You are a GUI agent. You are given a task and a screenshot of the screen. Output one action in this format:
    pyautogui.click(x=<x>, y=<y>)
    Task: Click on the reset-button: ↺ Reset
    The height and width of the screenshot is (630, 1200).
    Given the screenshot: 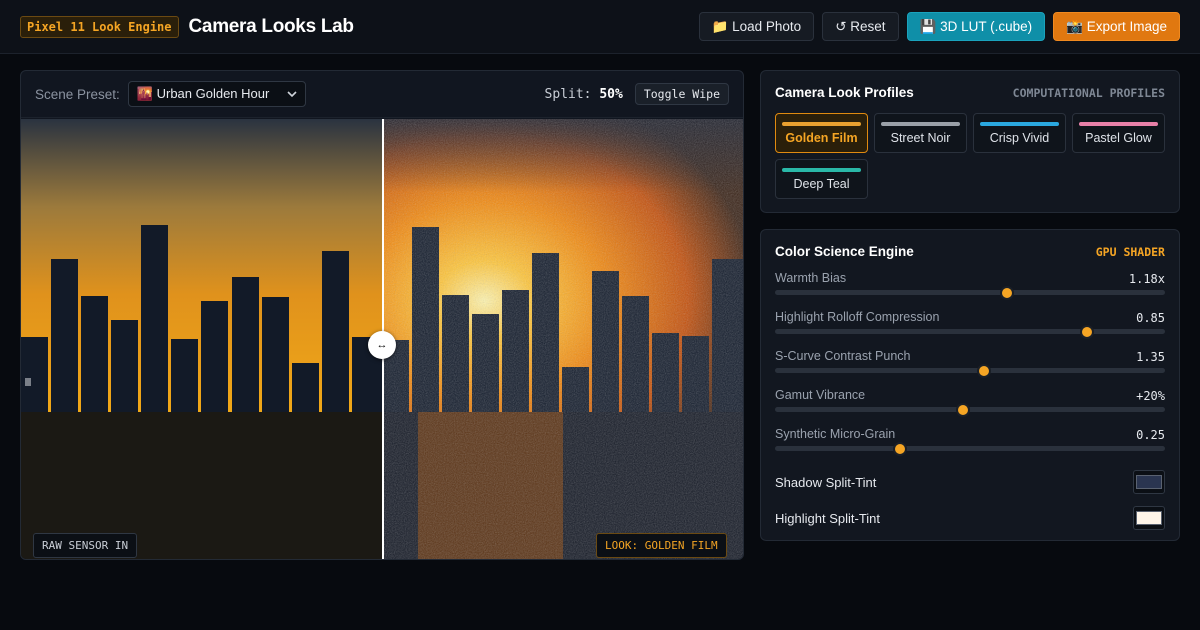 What is the action you would take?
    pyautogui.click(x=860, y=26)
    